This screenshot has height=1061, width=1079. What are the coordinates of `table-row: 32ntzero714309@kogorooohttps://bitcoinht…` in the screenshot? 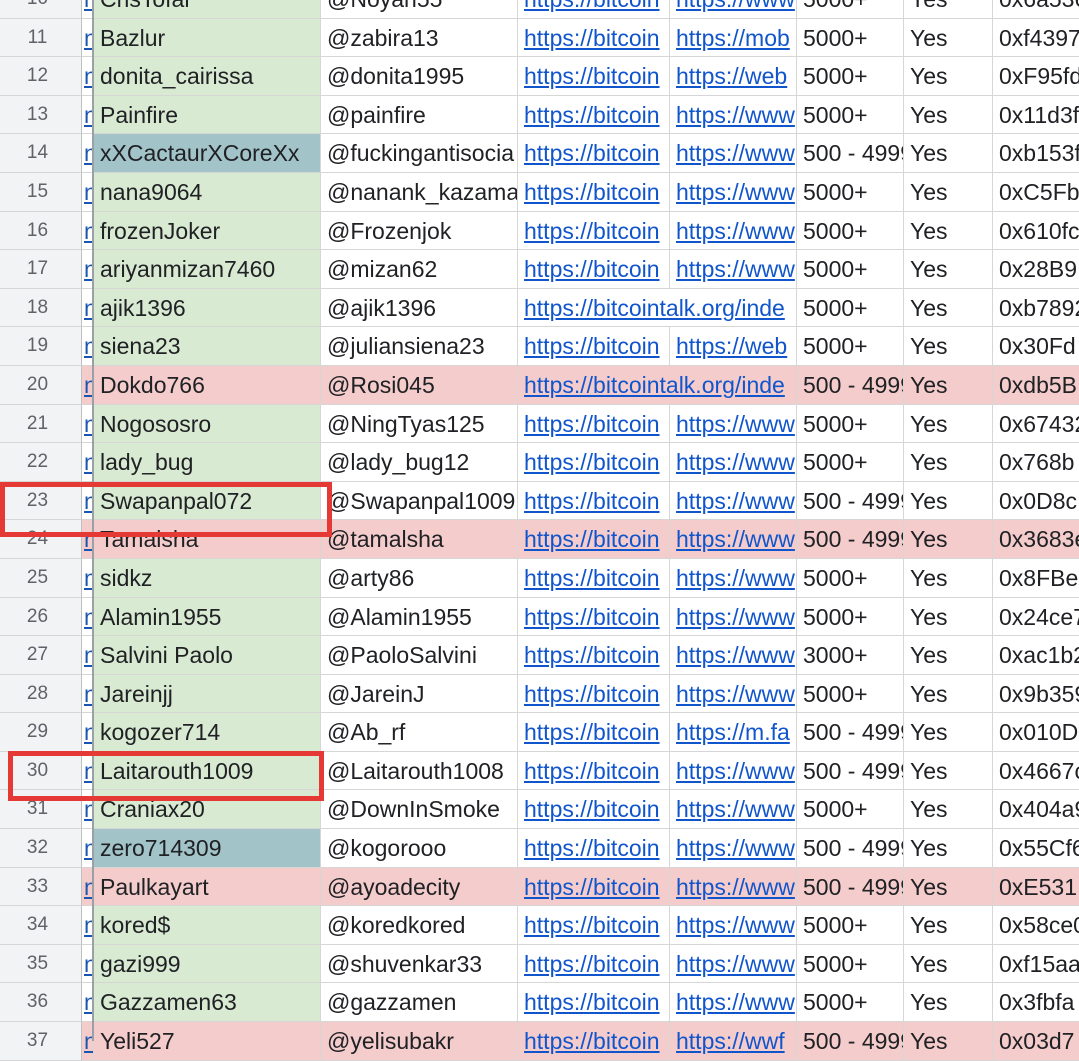 It's located at (539, 848).